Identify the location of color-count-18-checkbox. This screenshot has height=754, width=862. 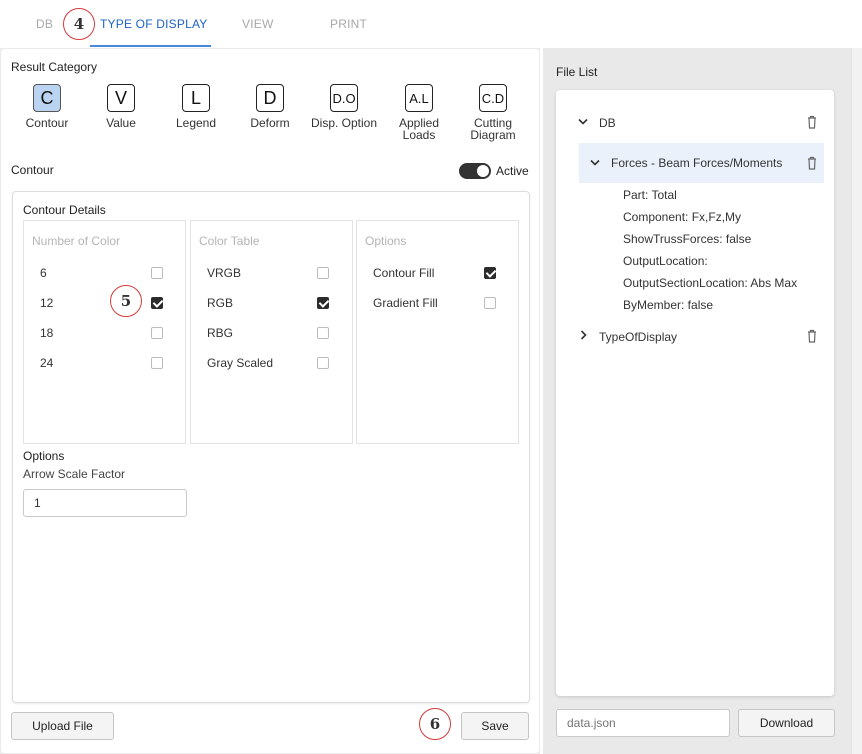
(157, 333).